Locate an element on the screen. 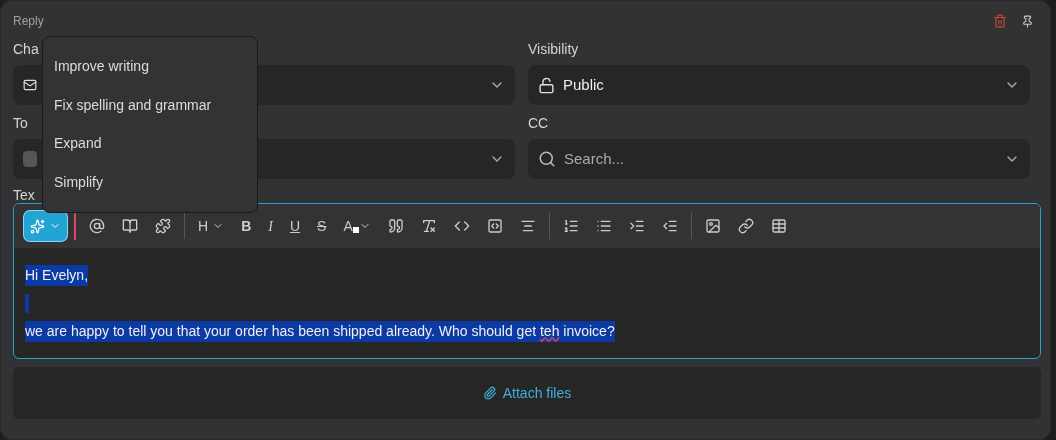 This screenshot has width=1056, height=440. format-button: S is located at coordinates (322, 226).